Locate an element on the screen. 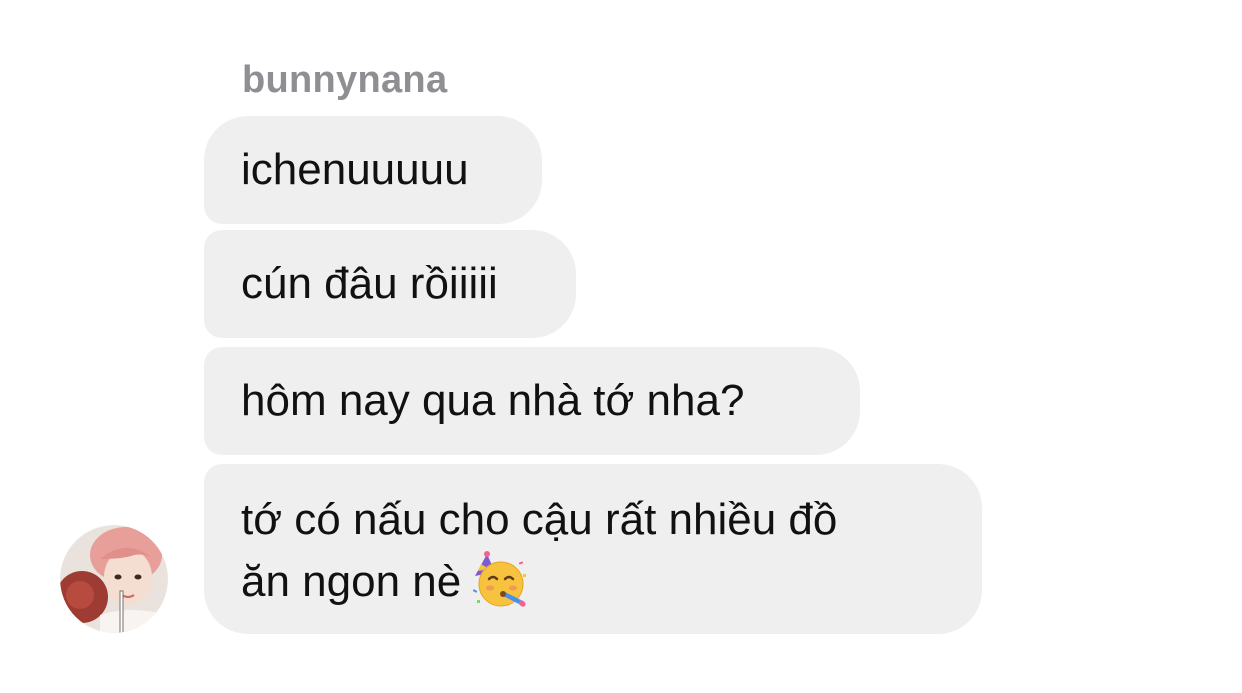 The width and height of the screenshot is (1242, 693). profile-photo-avatar-icon is located at coordinates (114, 579).